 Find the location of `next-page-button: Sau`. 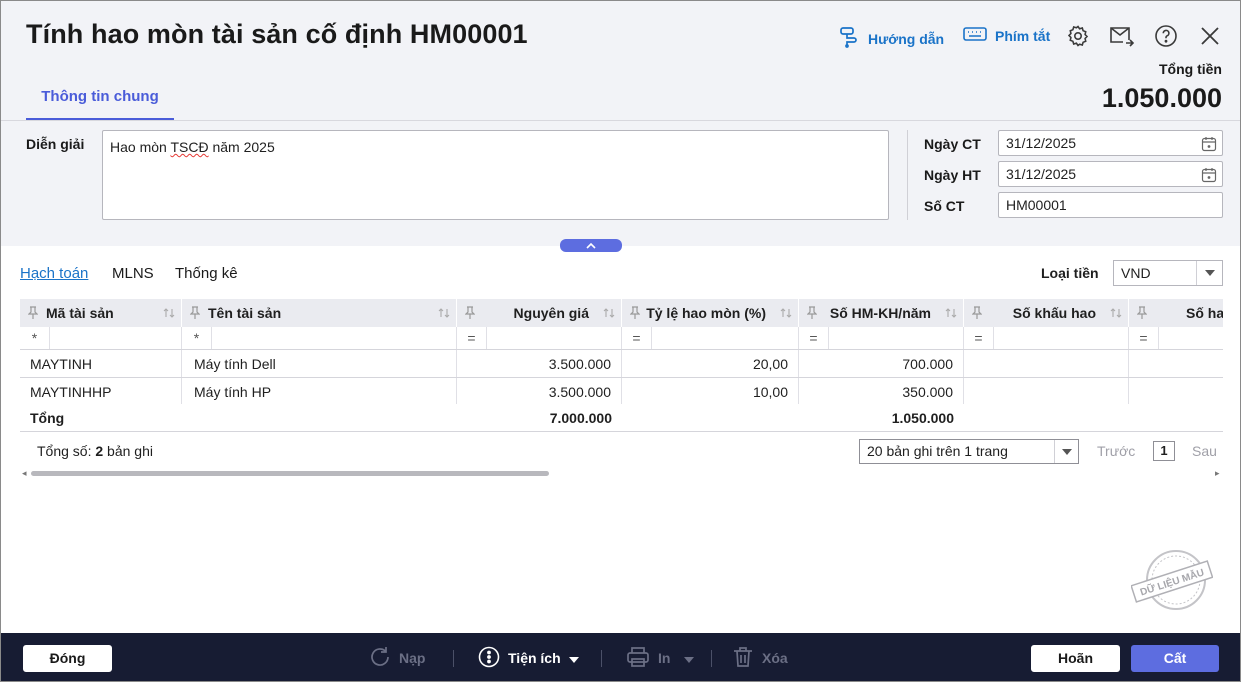

next-page-button: Sau is located at coordinates (1204, 451).